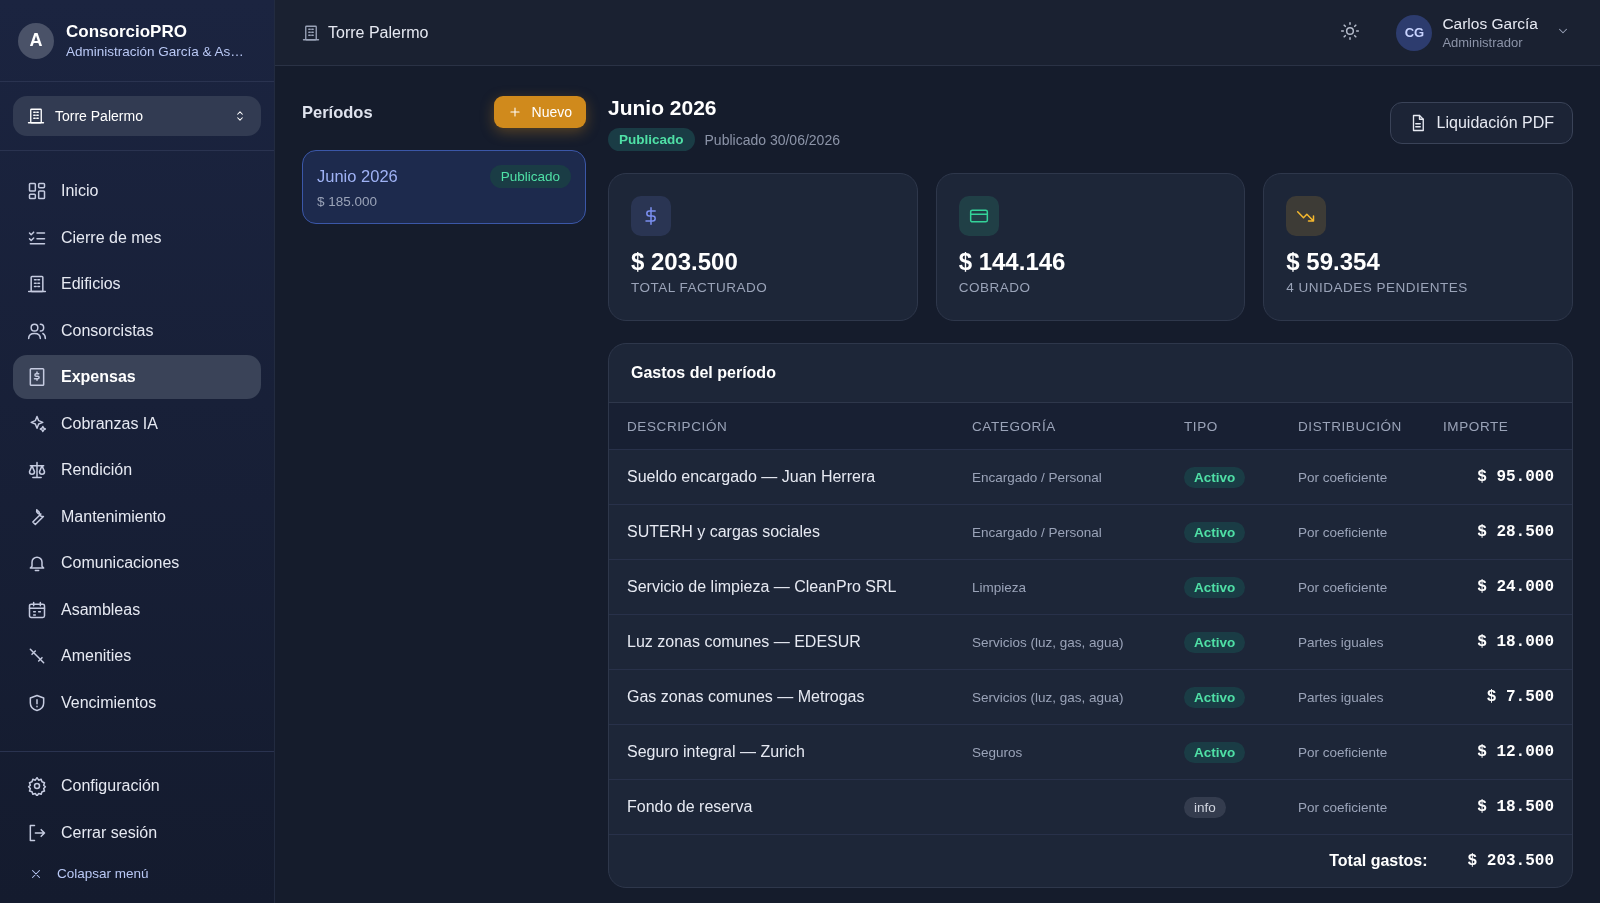 The width and height of the screenshot is (1600, 903). Describe the element at coordinates (998, 752) in the screenshot. I see `table-cell-text: Seguros` at that location.